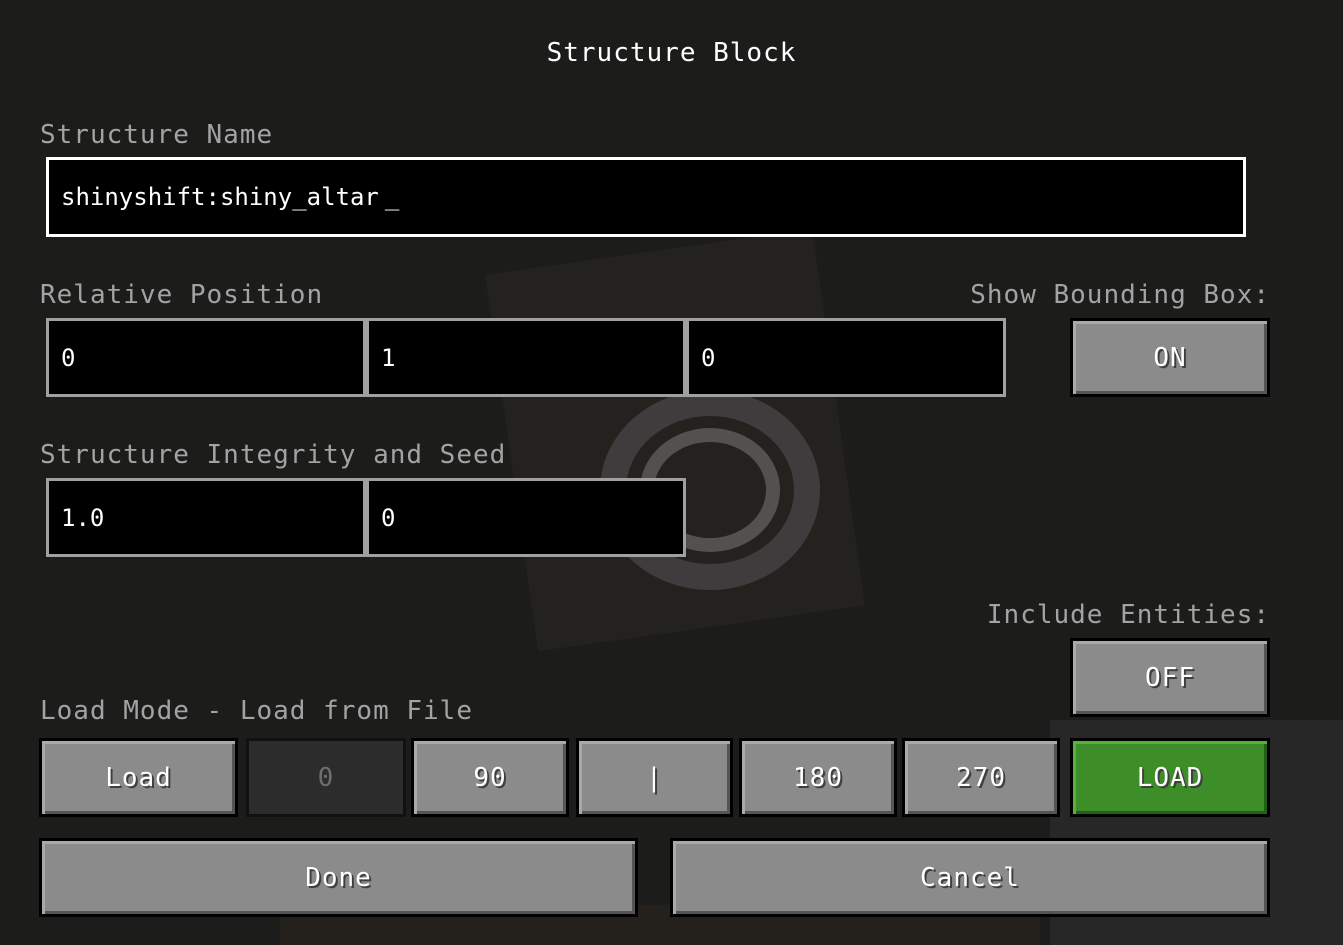  I want to click on cancel-button: Cancel, so click(970, 877).